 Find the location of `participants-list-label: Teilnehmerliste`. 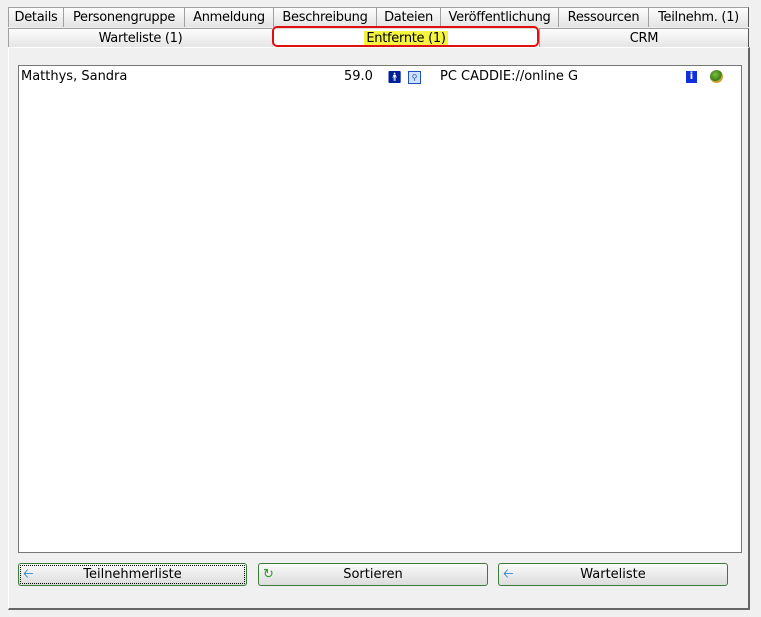

participants-list-label: Teilnehmerliste is located at coordinates (132, 574).